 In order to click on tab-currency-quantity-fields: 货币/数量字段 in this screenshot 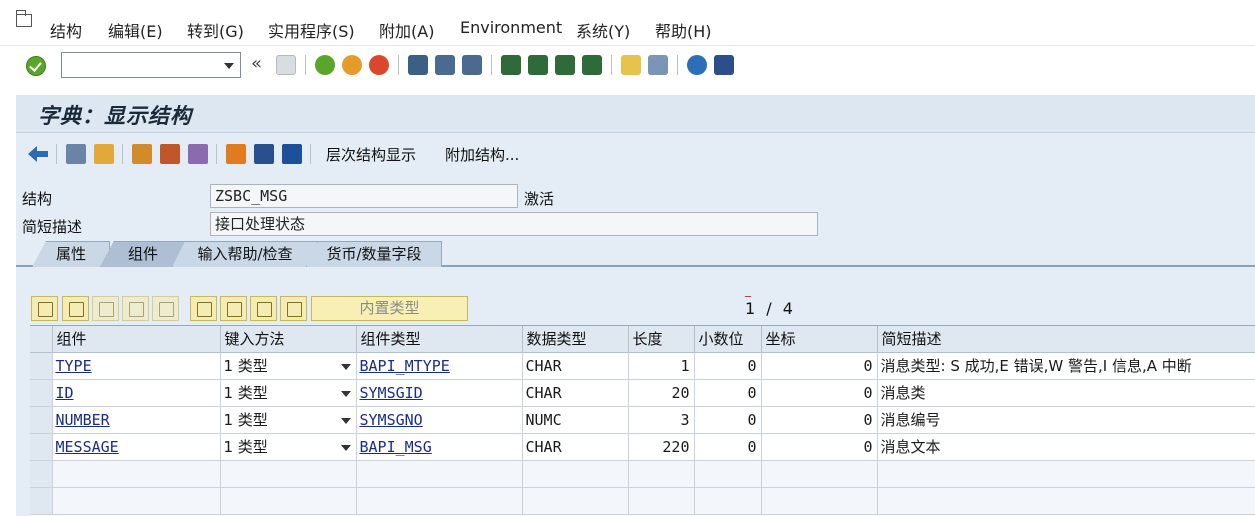, I will do `click(374, 254)`.